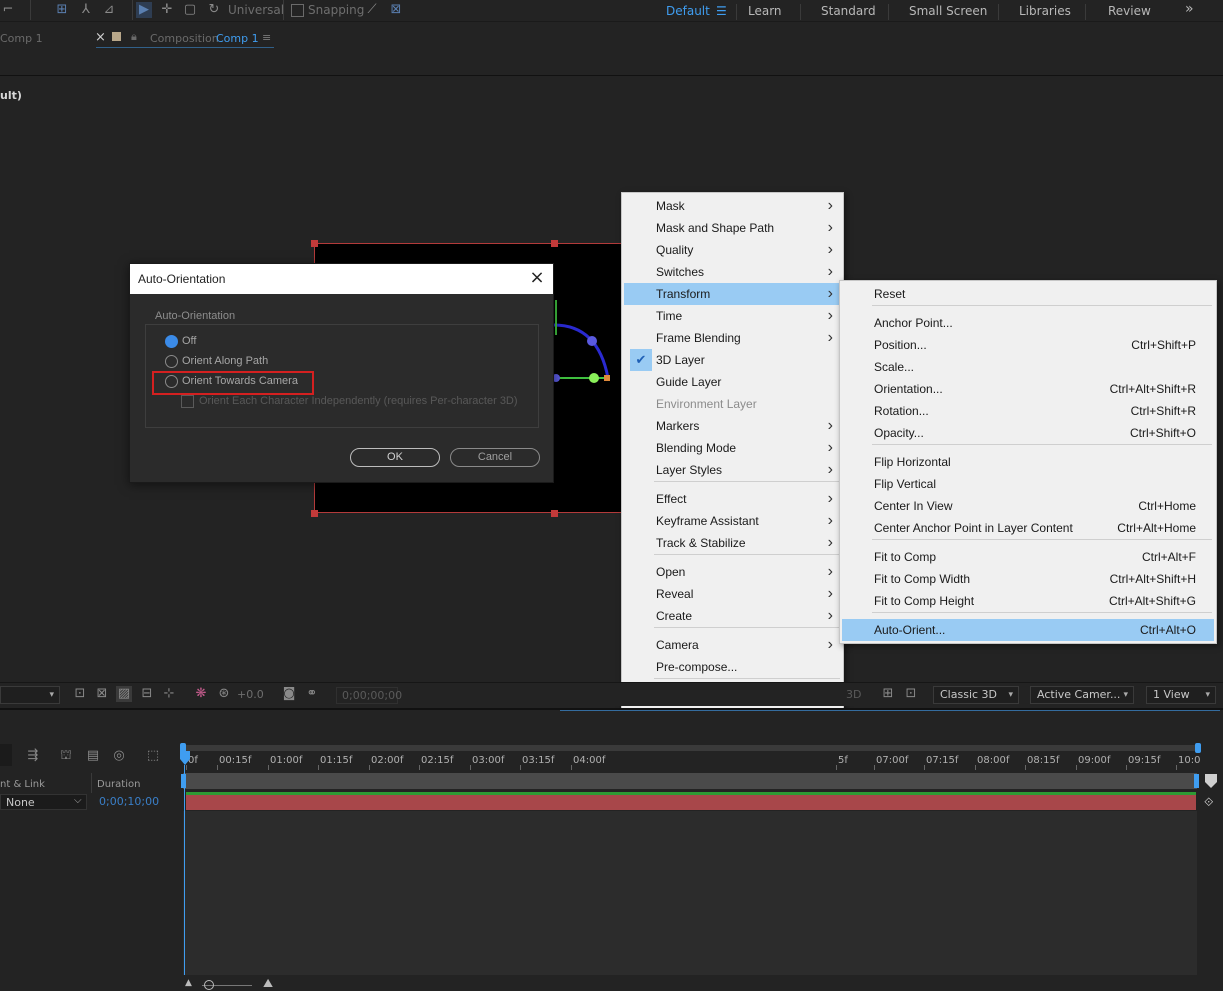  What do you see at coordinates (732, 316) in the screenshot?
I see `menu-item-time: Time ›` at bounding box center [732, 316].